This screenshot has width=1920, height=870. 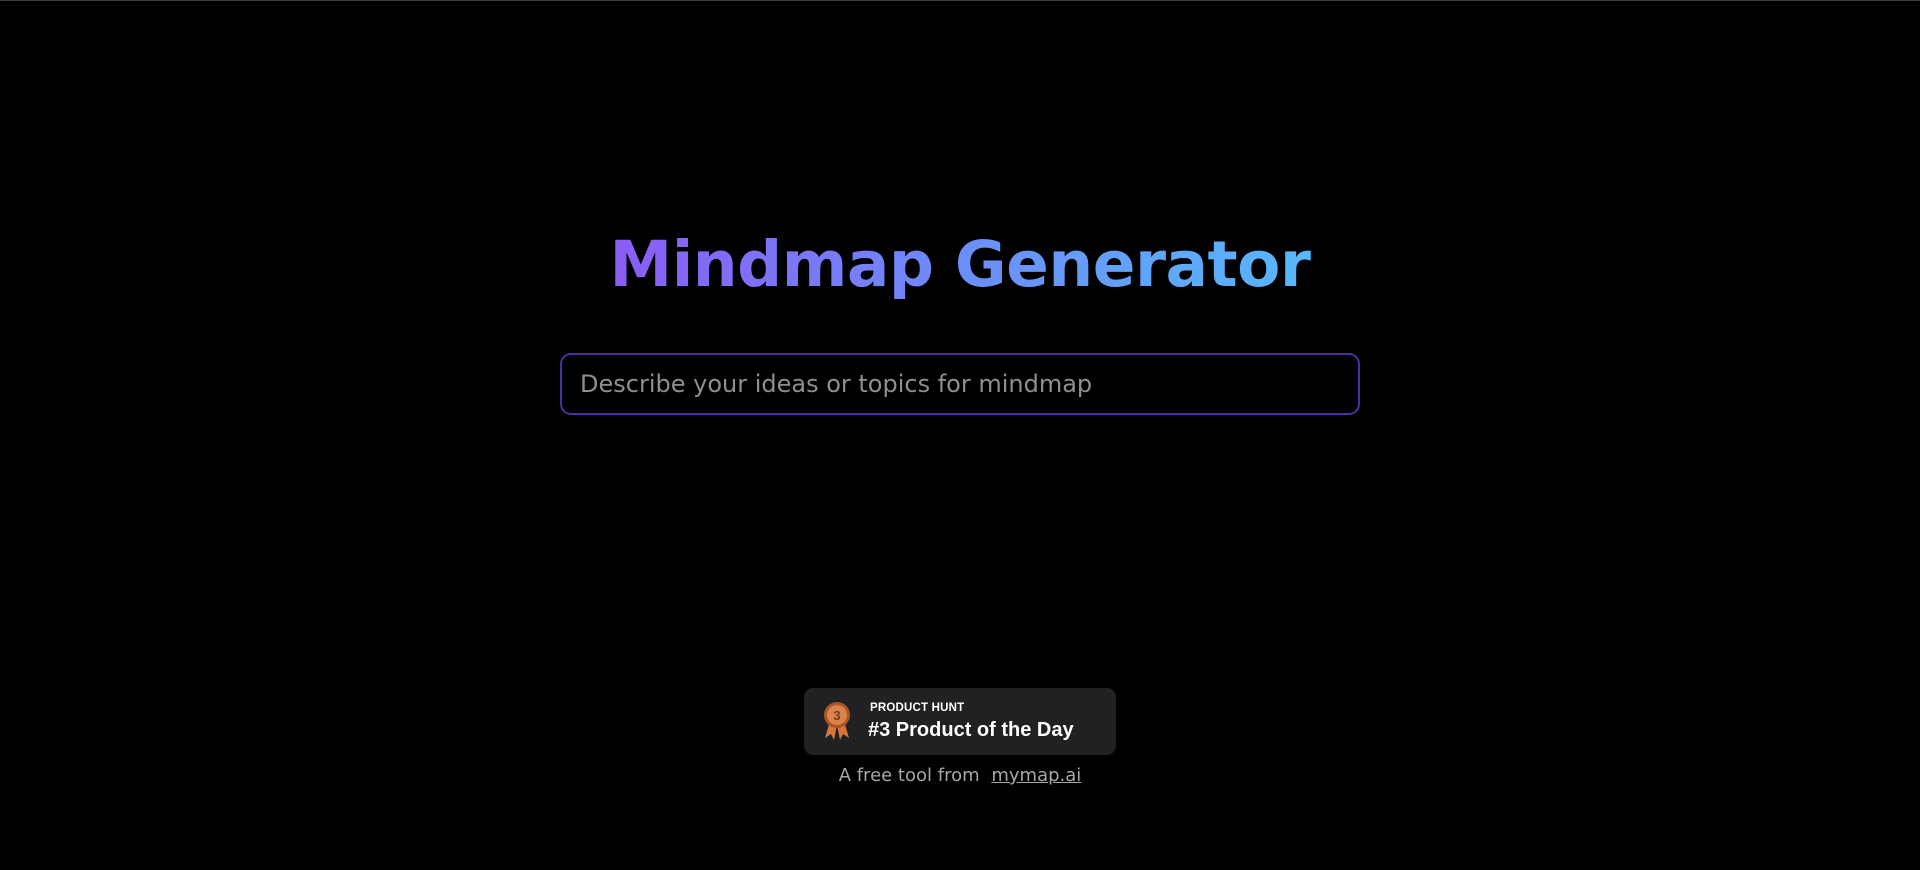 I want to click on mymap-link: mymap.ai, so click(x=1036, y=775).